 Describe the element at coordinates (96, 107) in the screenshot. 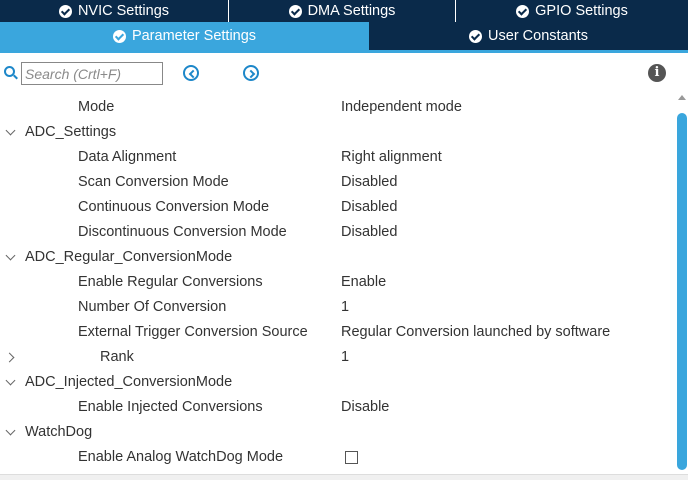

I see `param-name: Mode` at that location.